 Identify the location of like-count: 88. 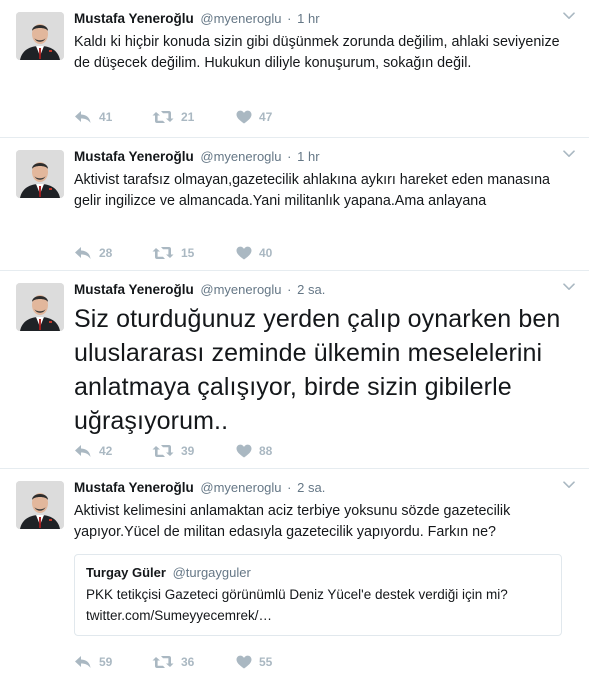
(266, 451).